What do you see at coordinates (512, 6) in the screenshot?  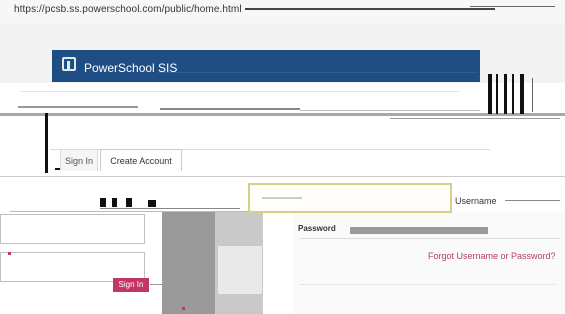 I see `address-bar-right-line` at bounding box center [512, 6].